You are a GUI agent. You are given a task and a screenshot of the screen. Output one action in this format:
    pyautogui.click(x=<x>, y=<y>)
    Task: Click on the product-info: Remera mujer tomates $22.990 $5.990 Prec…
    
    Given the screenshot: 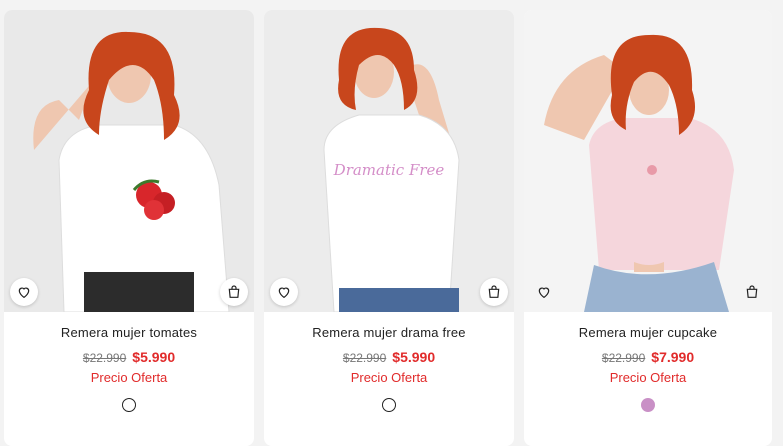 What is the action you would take?
    pyautogui.click(x=129, y=379)
    